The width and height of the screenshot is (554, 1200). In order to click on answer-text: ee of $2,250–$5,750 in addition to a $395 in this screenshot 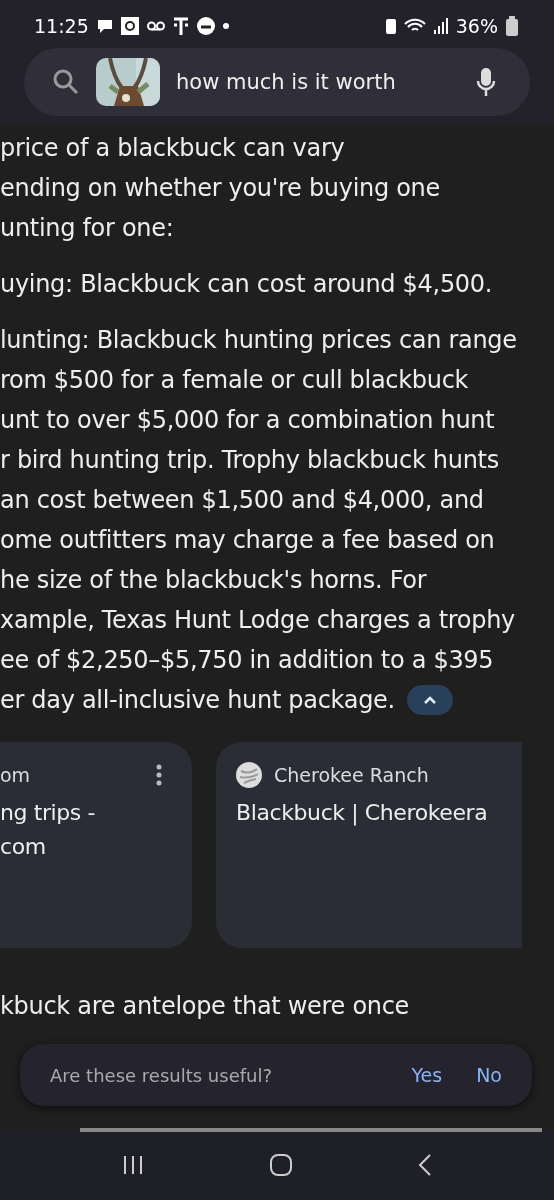, I will do `click(247, 660)`.